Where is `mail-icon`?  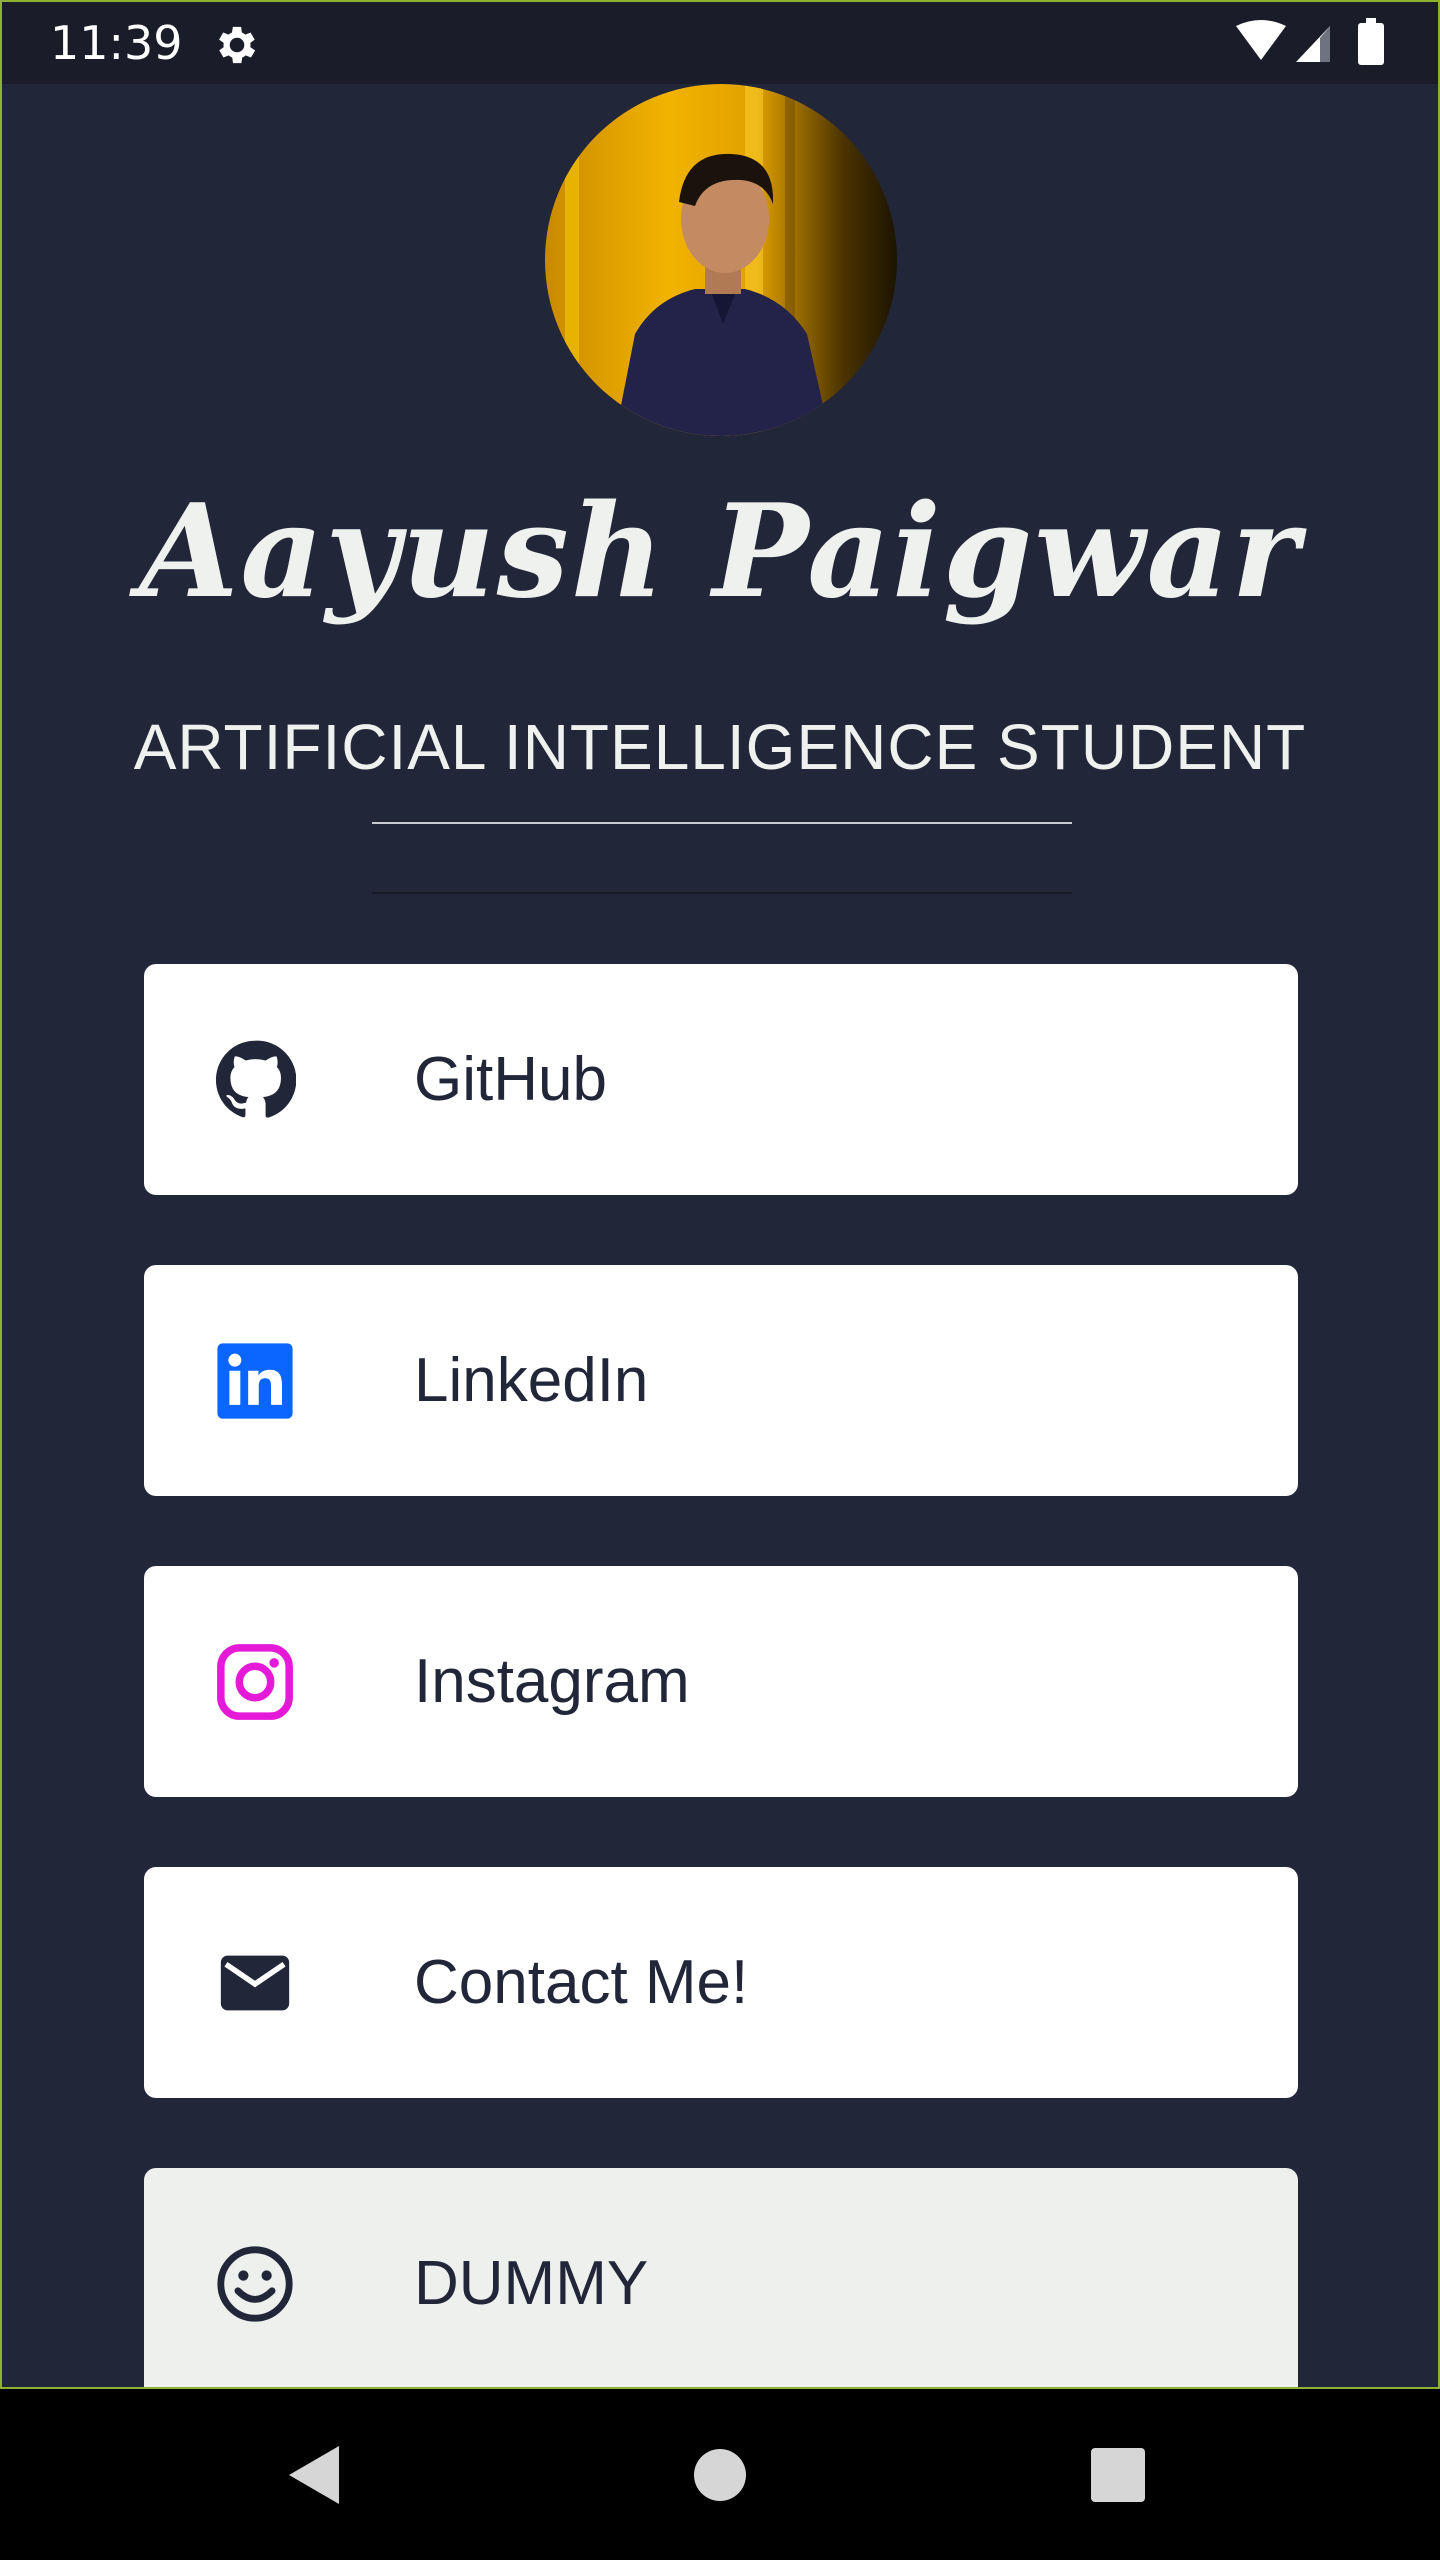 mail-icon is located at coordinates (255, 1983).